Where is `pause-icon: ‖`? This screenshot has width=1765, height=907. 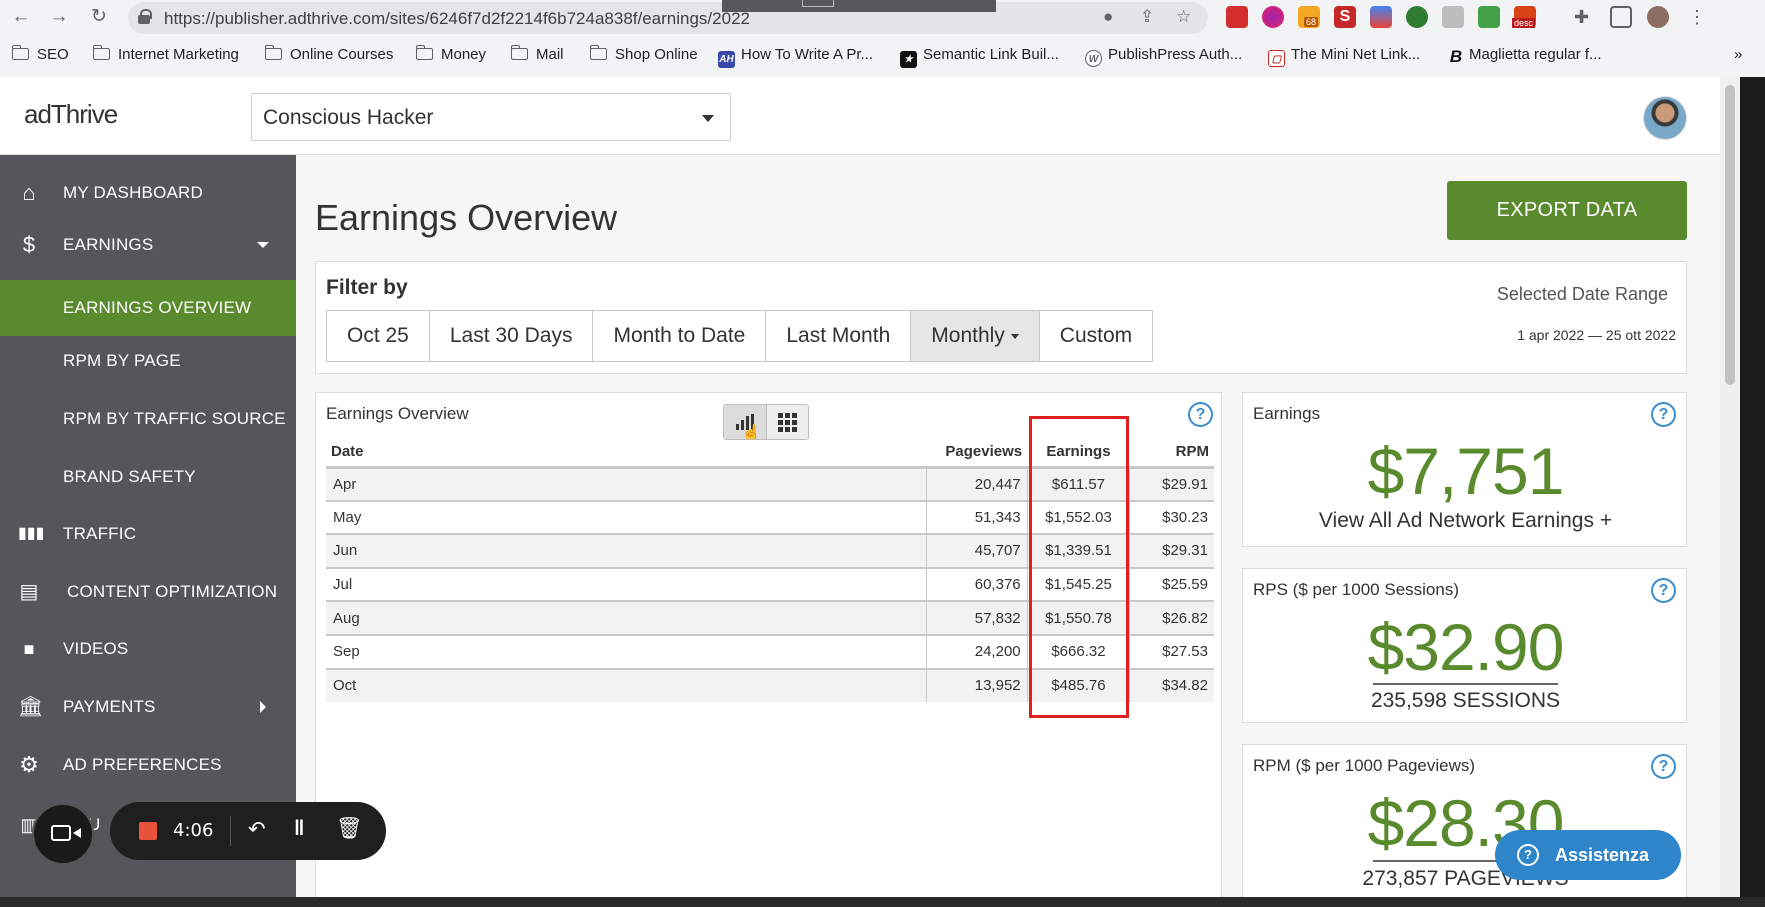 pause-icon: ‖ is located at coordinates (299, 829).